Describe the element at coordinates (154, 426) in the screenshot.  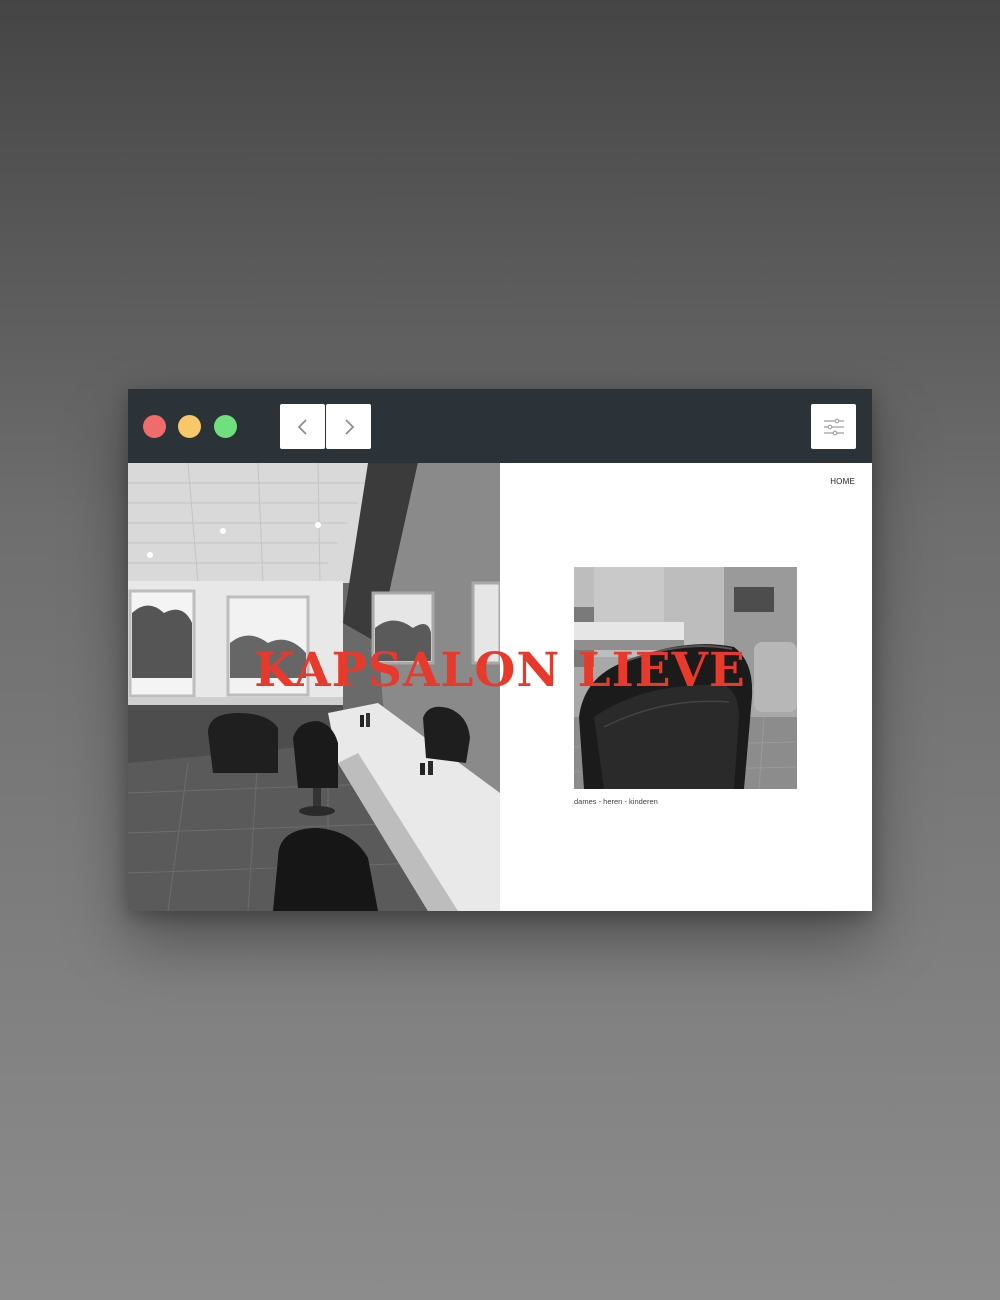
I see `close-window-button` at that location.